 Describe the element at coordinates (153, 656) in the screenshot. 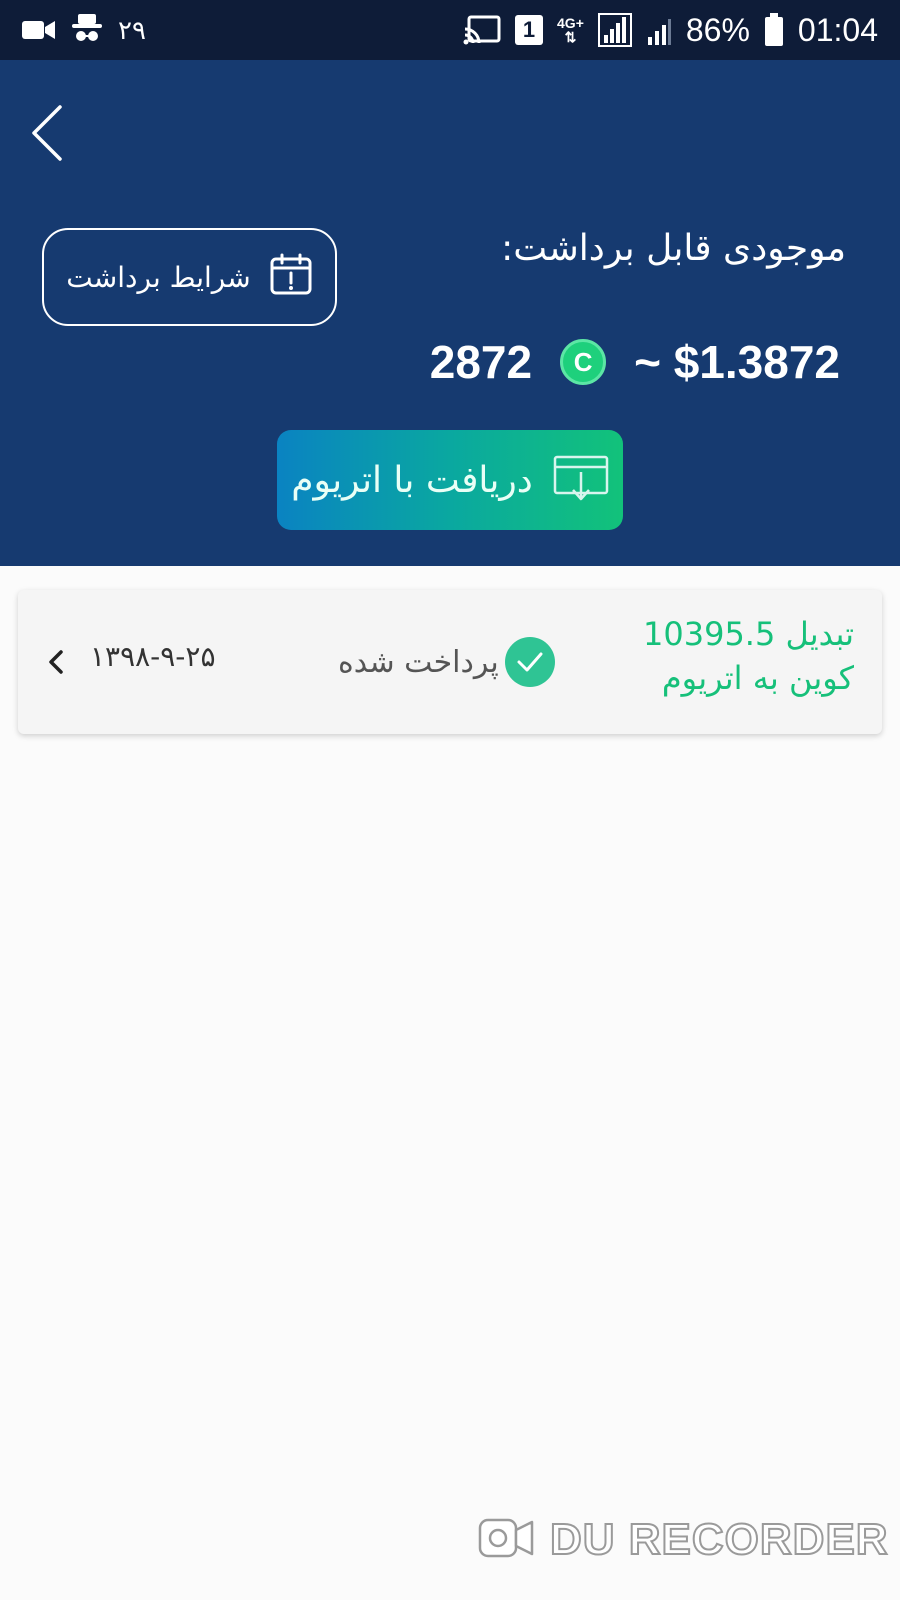

I see `transaction-date: ۱۳۹۸-۹-۲۵` at that location.